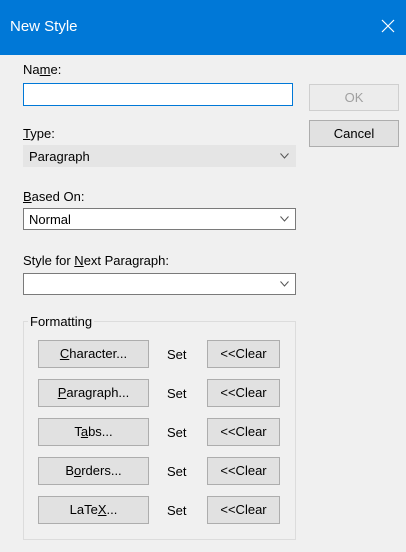 The height and width of the screenshot is (552, 406). Describe the element at coordinates (159, 284) in the screenshot. I see `next-style-select` at that location.